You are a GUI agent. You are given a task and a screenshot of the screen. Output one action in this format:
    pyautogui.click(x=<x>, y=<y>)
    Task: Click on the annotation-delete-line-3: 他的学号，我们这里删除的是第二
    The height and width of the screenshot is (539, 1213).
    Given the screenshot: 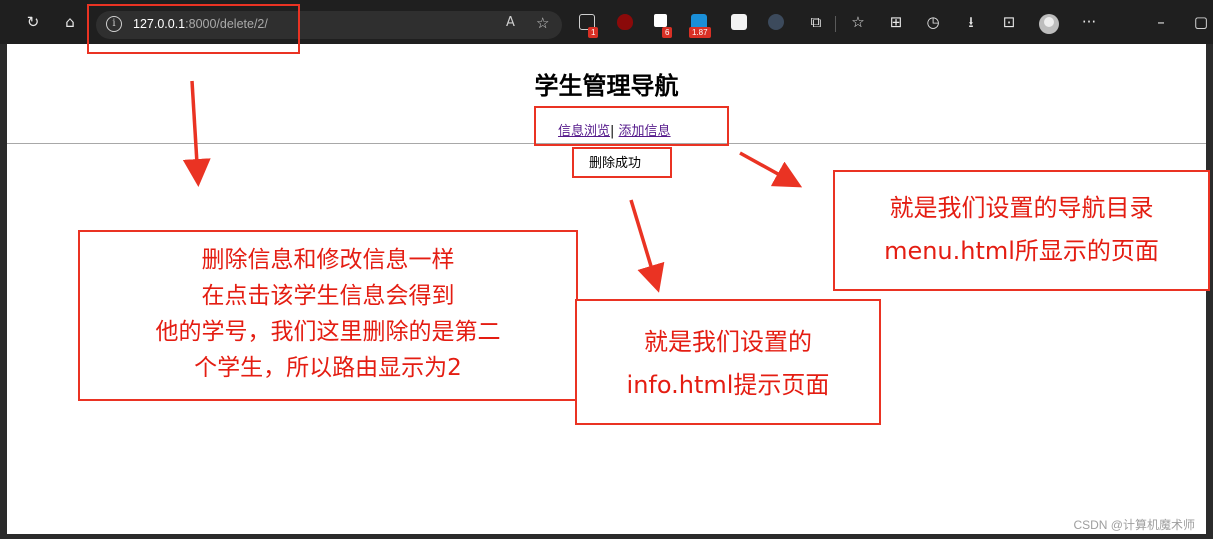 What is the action you would take?
    pyautogui.click(x=328, y=332)
    